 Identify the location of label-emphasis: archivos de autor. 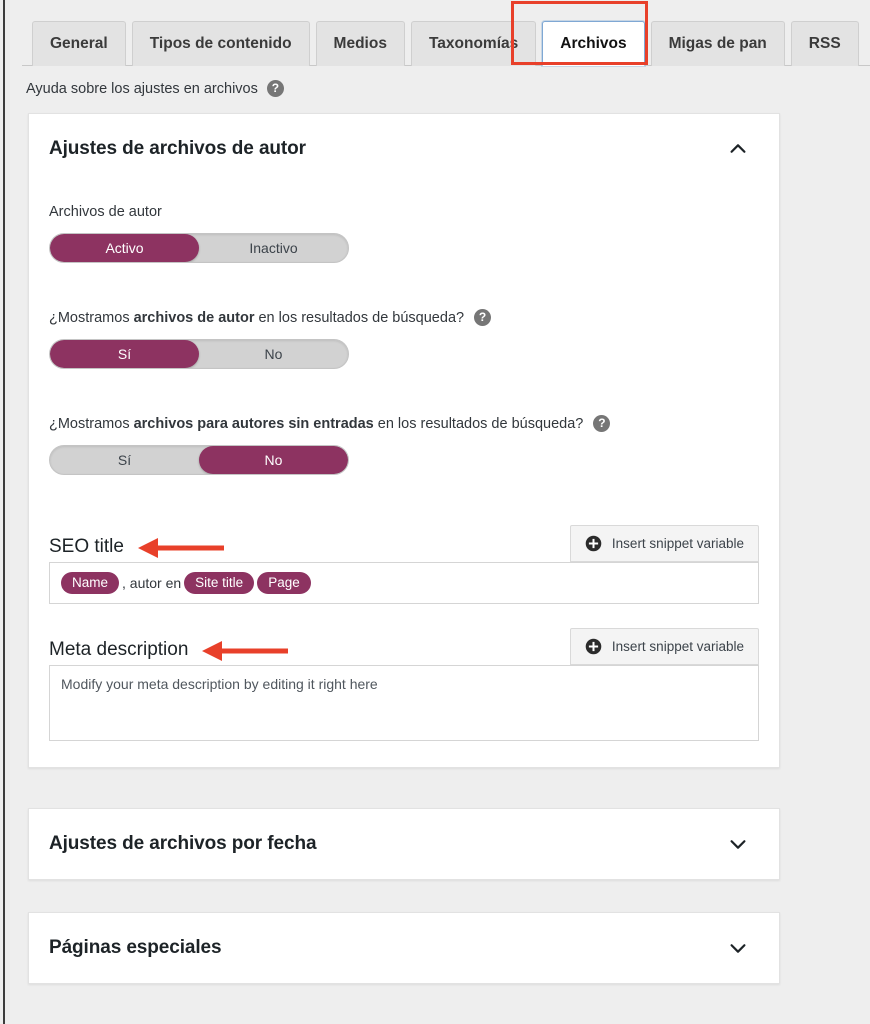
(194, 317).